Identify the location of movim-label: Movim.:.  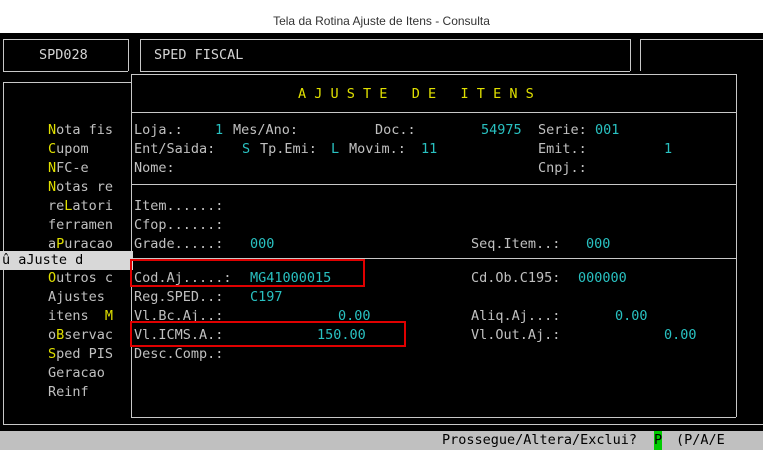
(377, 149).